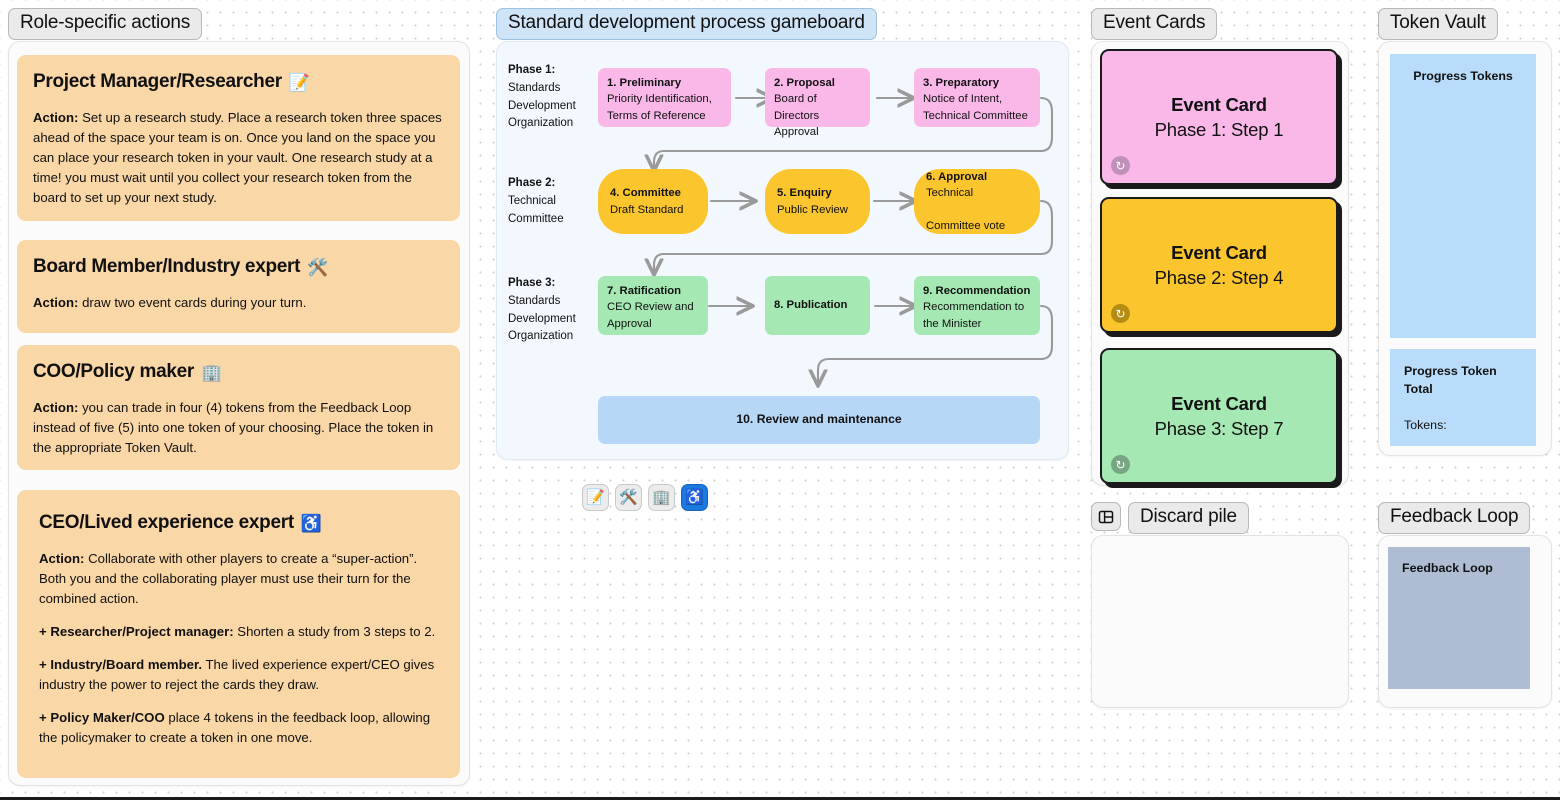 This screenshot has height=800, width=1560. What do you see at coordinates (1463, 397) in the screenshot?
I see `progress-token-total-box: Progress Token Total Tokens:` at bounding box center [1463, 397].